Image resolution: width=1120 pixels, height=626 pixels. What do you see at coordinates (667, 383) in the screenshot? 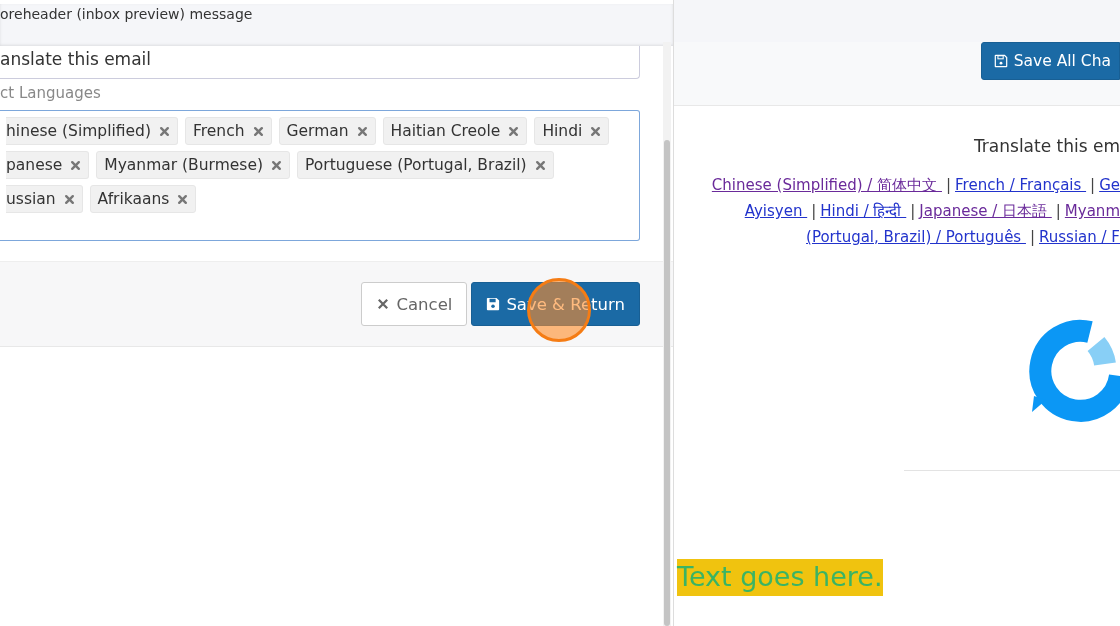
I see `scrollbar` at bounding box center [667, 383].